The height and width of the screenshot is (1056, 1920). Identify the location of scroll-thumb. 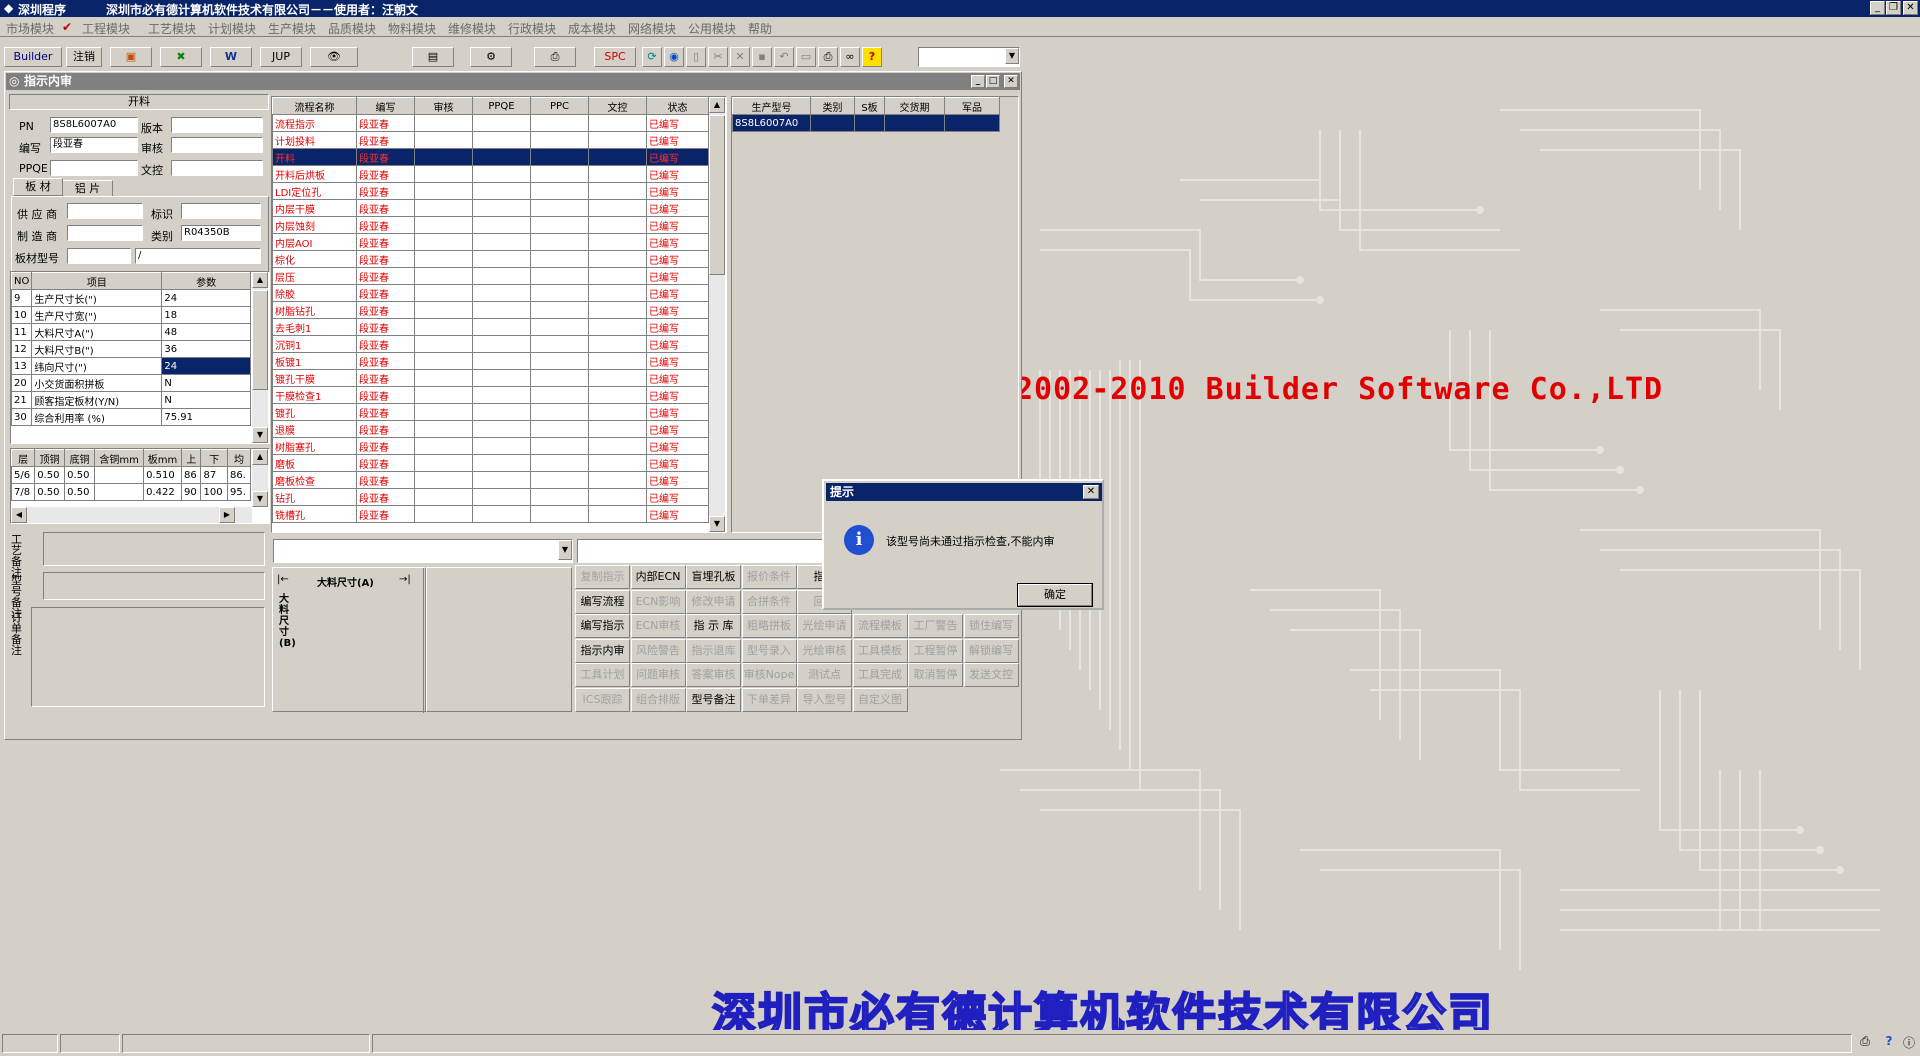
(717, 195).